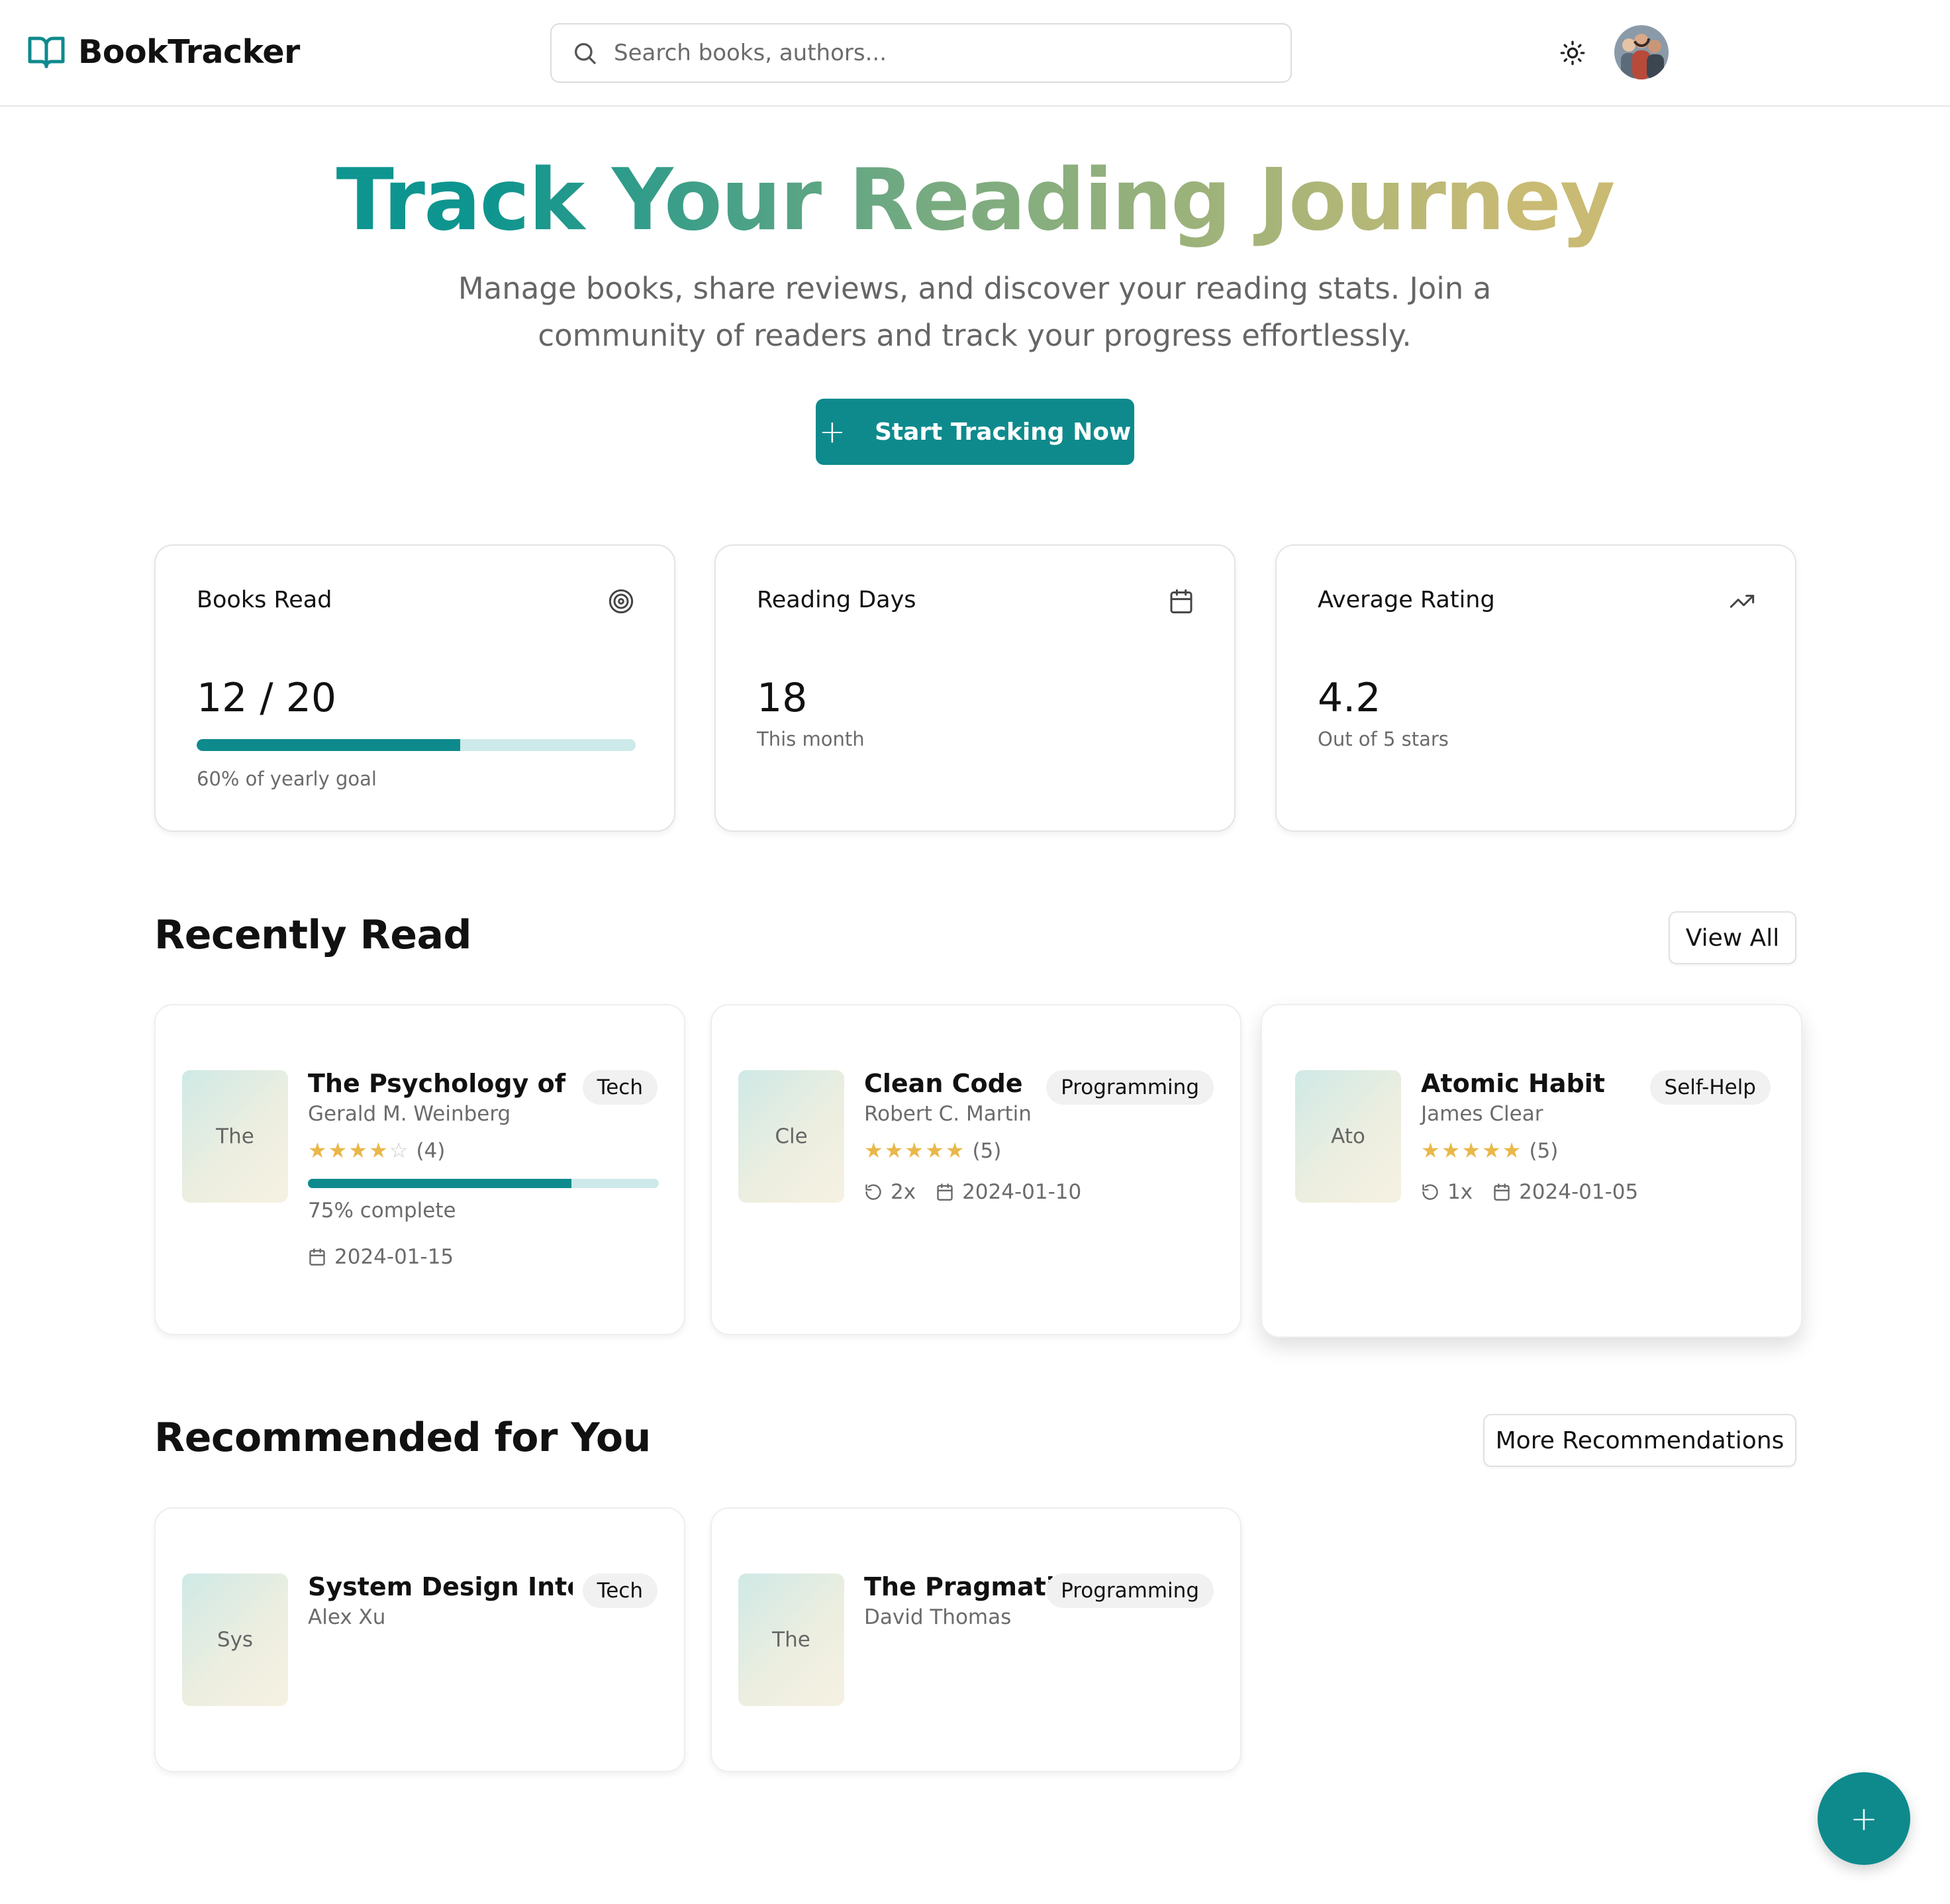  I want to click on read-date: 2024-01-15, so click(381, 1257).